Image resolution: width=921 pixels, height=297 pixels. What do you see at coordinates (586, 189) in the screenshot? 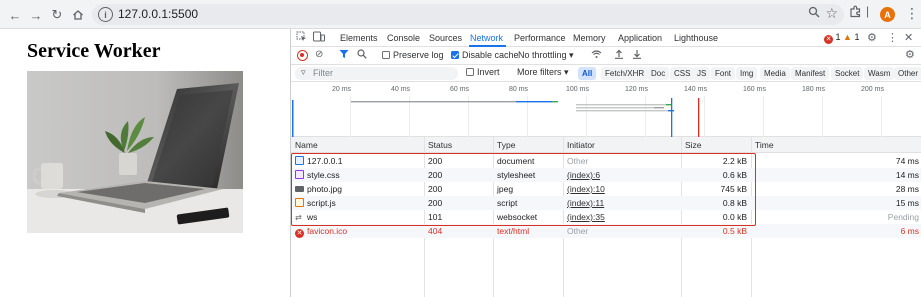
I see `request-initiator-link: (index):10` at bounding box center [586, 189].